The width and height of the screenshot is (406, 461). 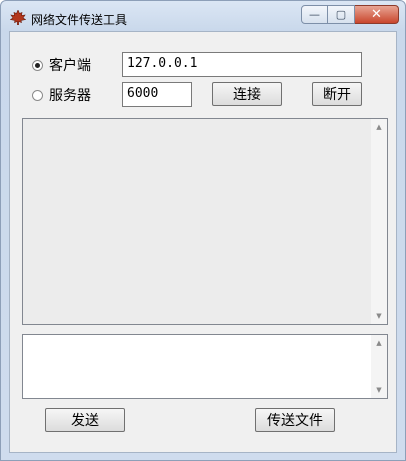 I want to click on close-icon: ✕, so click(x=376, y=14).